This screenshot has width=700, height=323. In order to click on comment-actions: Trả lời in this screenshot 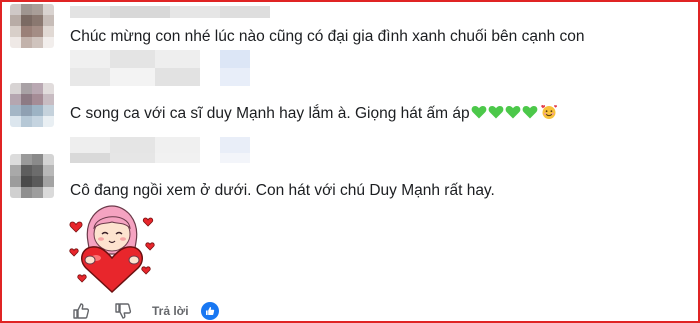, I will do `click(144, 311)`.